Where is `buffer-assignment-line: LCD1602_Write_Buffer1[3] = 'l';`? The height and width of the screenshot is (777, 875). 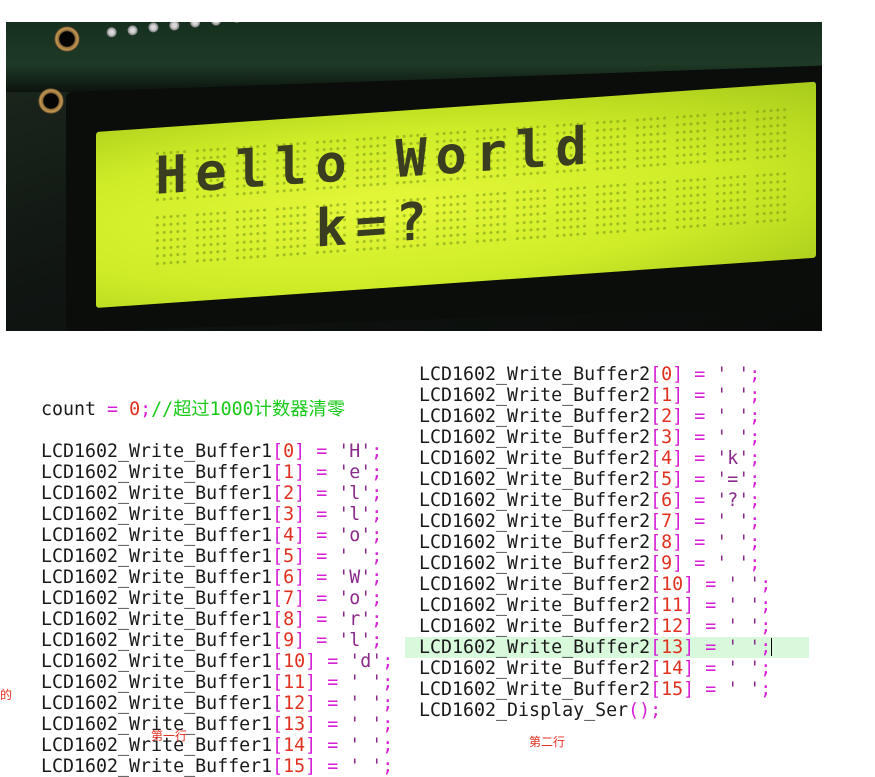 buffer-assignment-line: LCD1602_Write_Buffer1[3] = 'l'; is located at coordinates (217, 514).